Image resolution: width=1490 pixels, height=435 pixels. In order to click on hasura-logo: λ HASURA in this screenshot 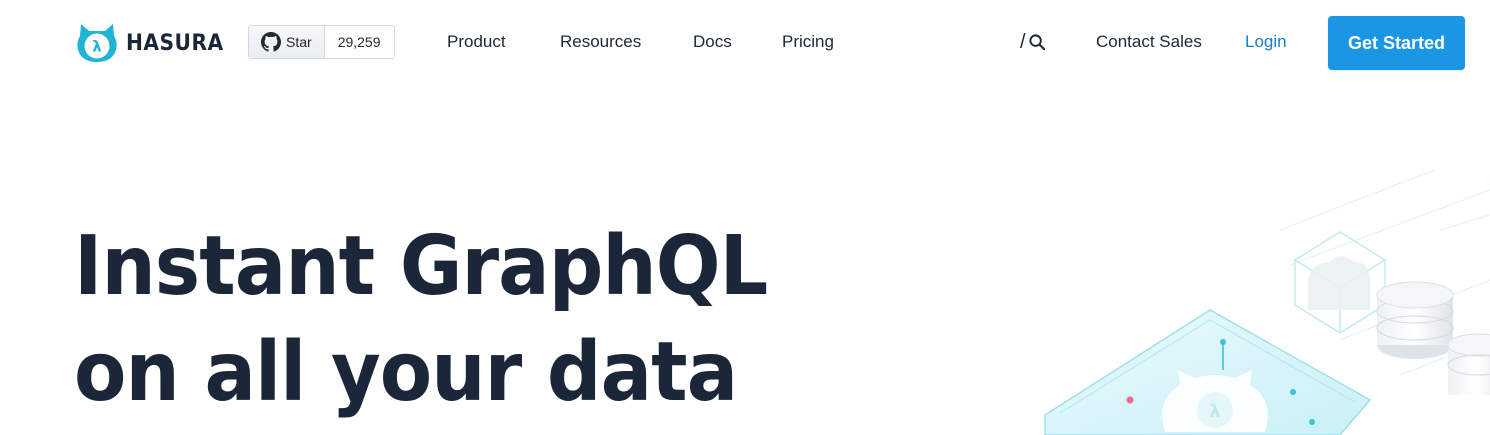, I will do `click(153, 43)`.